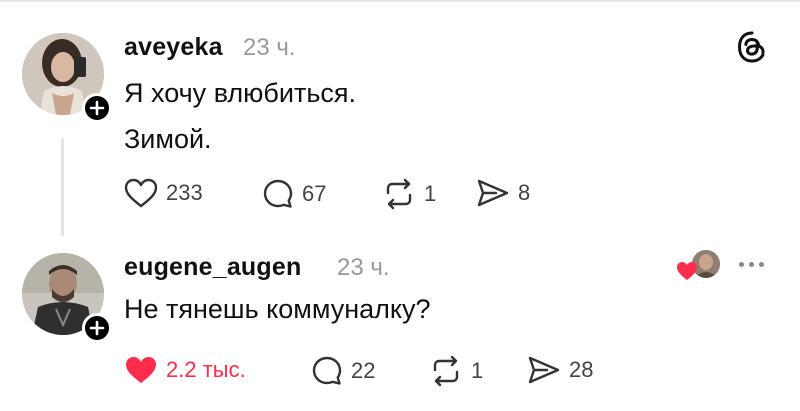  I want to click on liked-by-author-indicator, so click(699, 266).